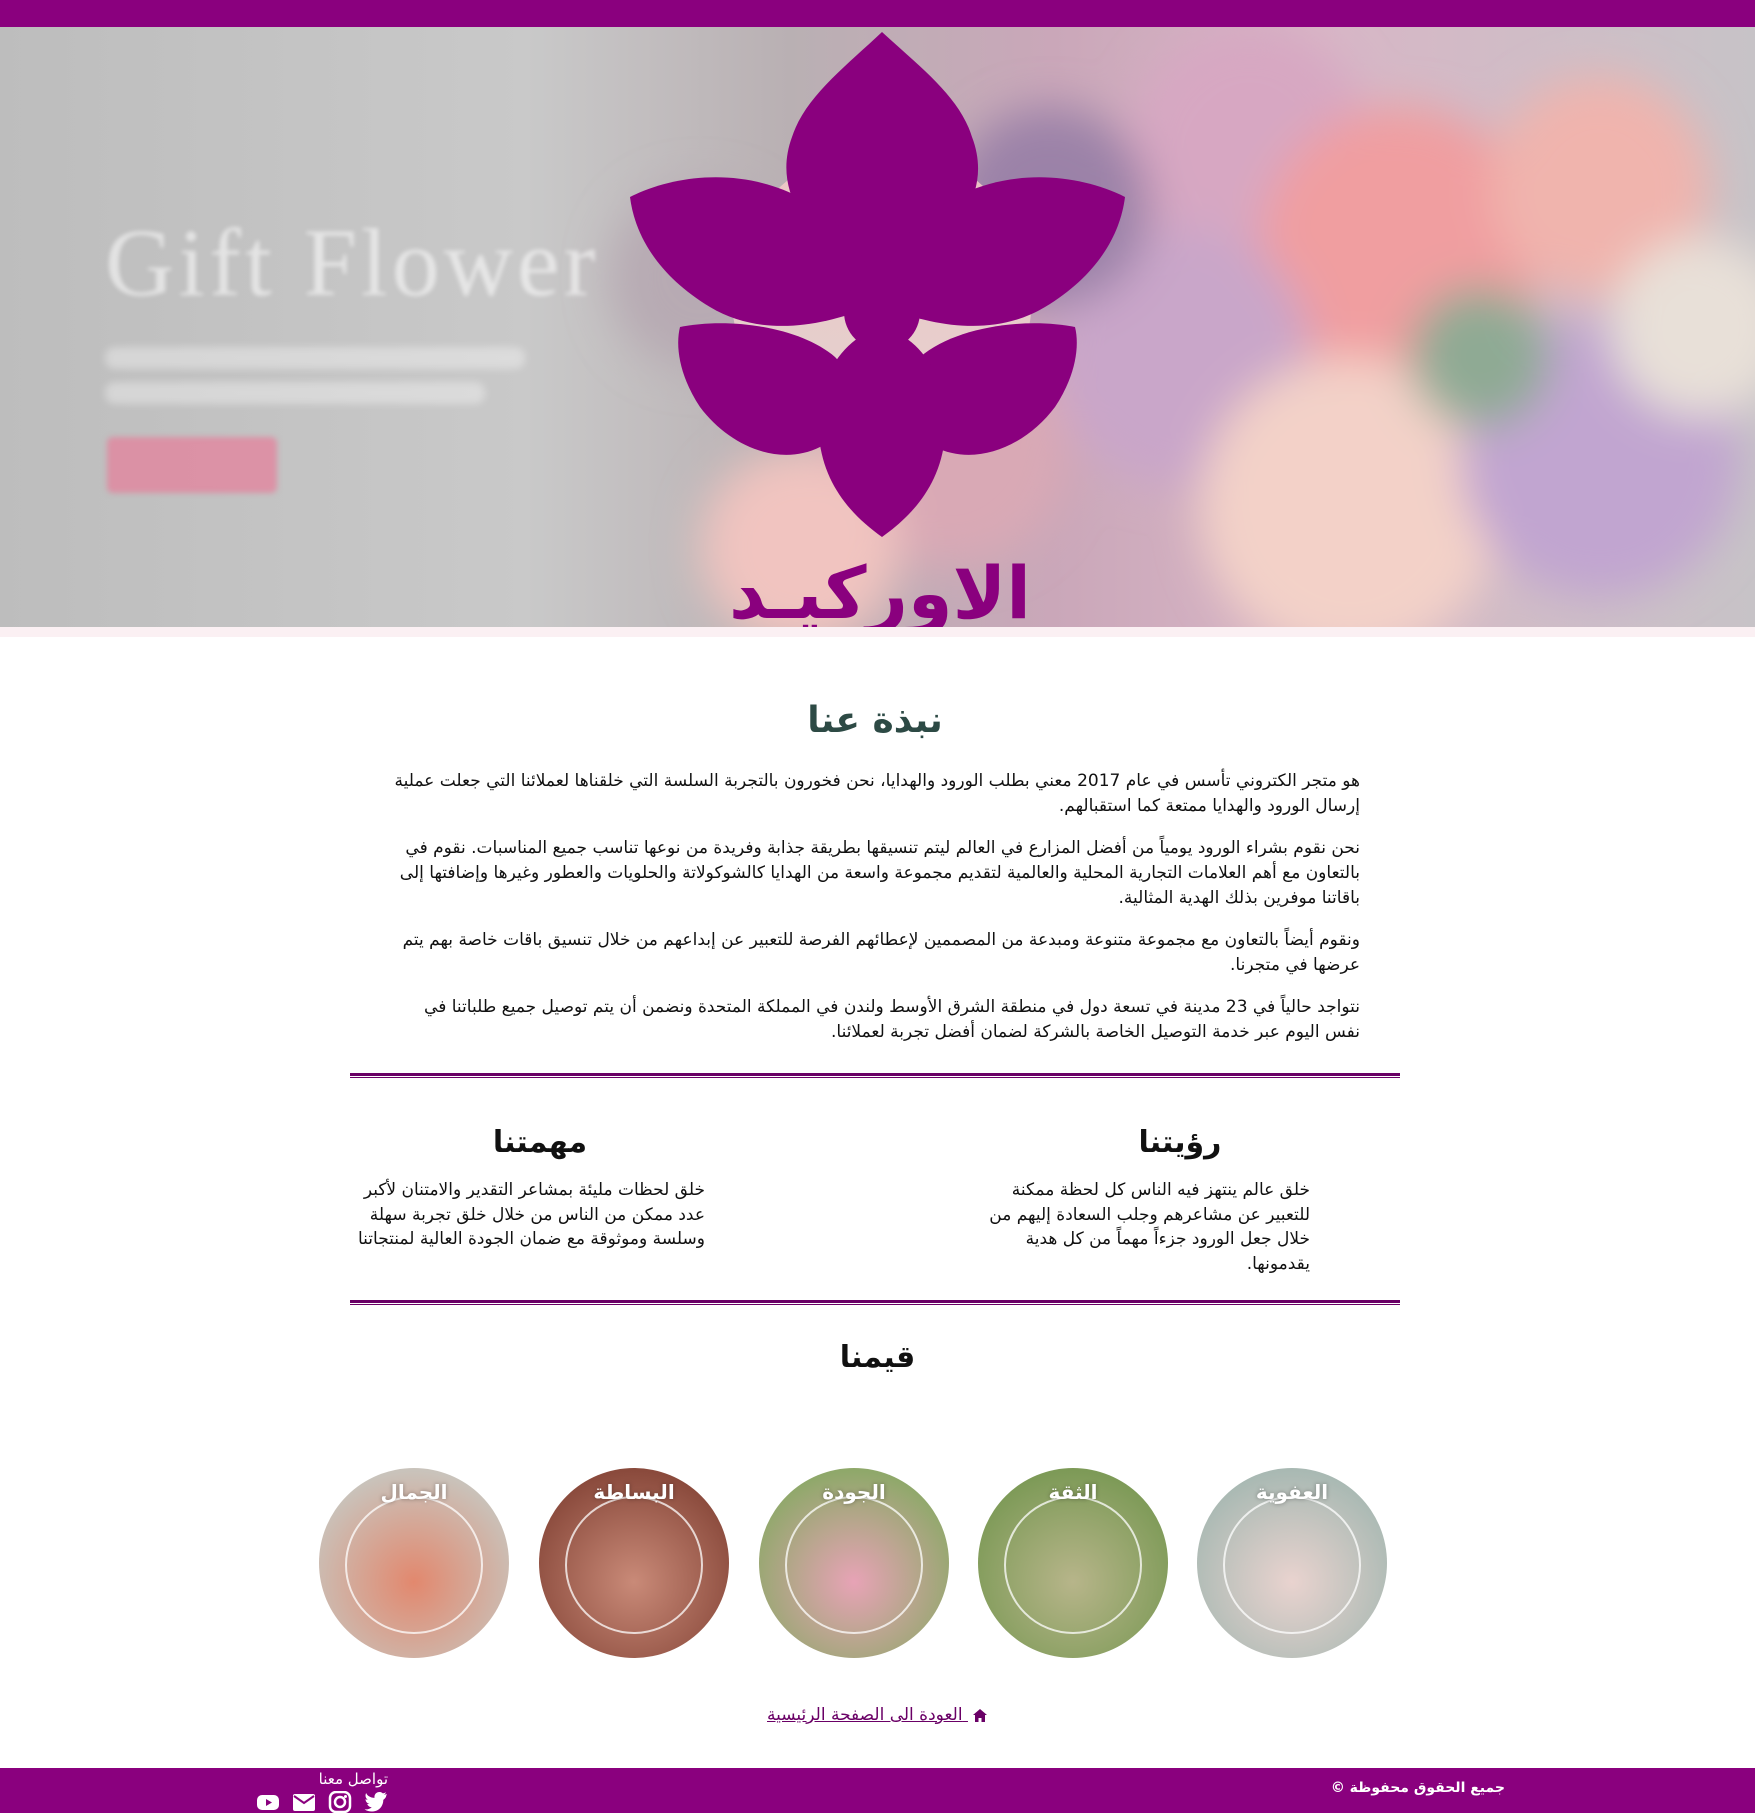 This screenshot has width=1755, height=1813. I want to click on value-label: الجودة, so click(854, 1492).